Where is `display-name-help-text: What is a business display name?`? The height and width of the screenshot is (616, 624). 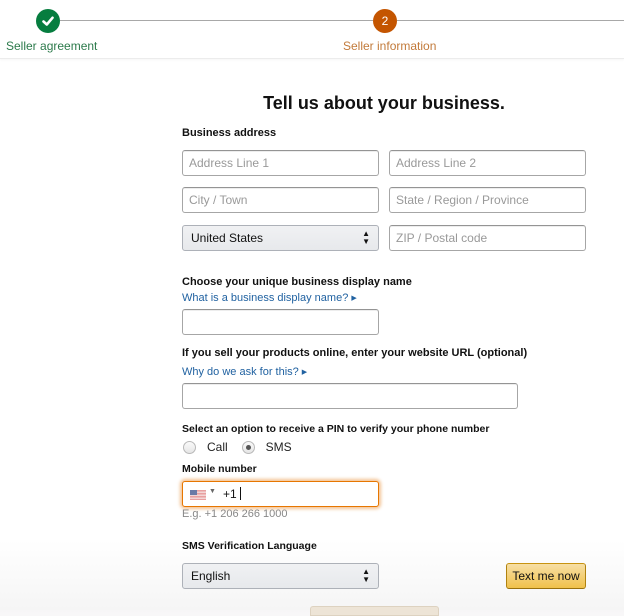 display-name-help-text: What is a business display name? is located at coordinates (265, 298).